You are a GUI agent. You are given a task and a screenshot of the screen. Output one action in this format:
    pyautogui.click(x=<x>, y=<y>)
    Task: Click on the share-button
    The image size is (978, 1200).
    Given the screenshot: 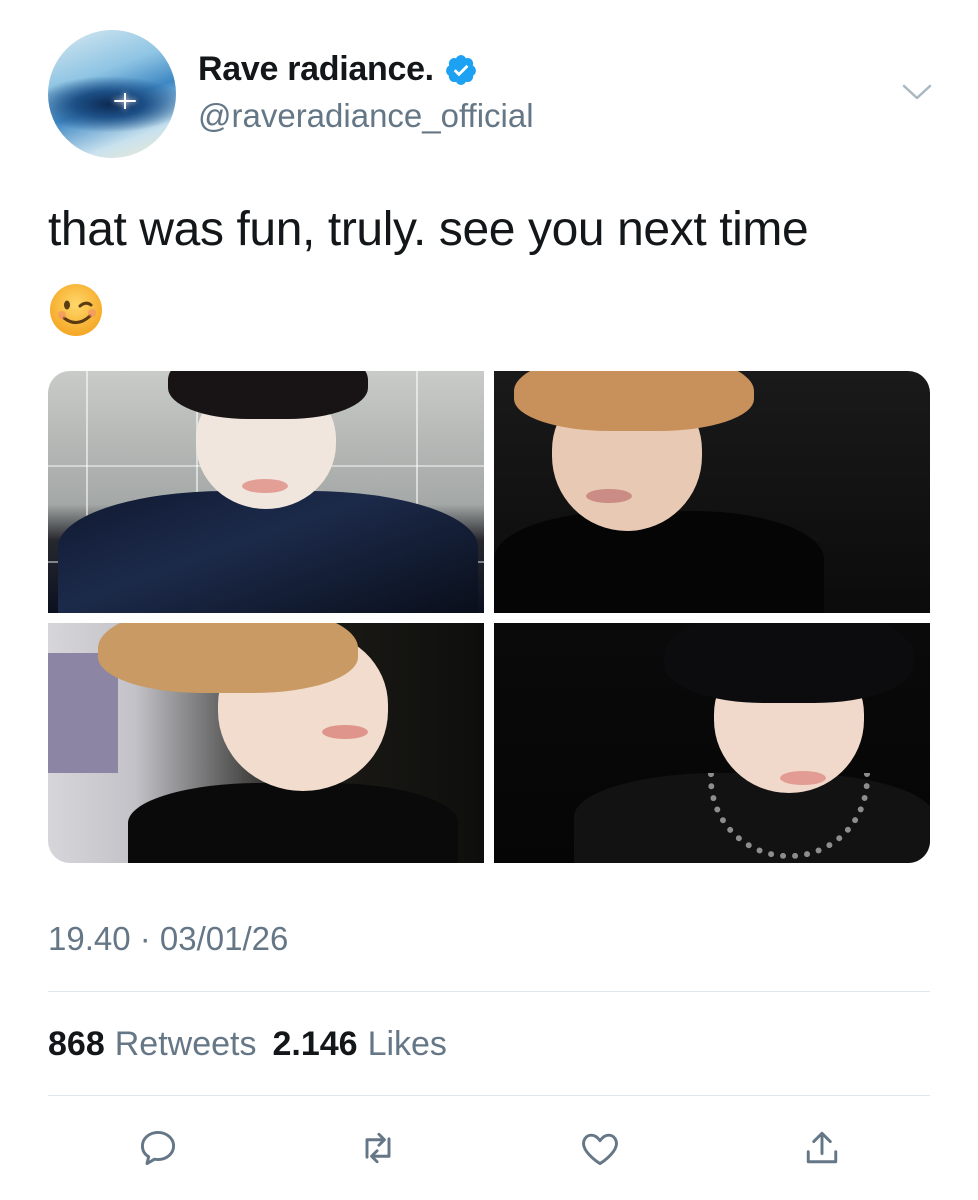 What is the action you would take?
    pyautogui.click(x=822, y=1148)
    